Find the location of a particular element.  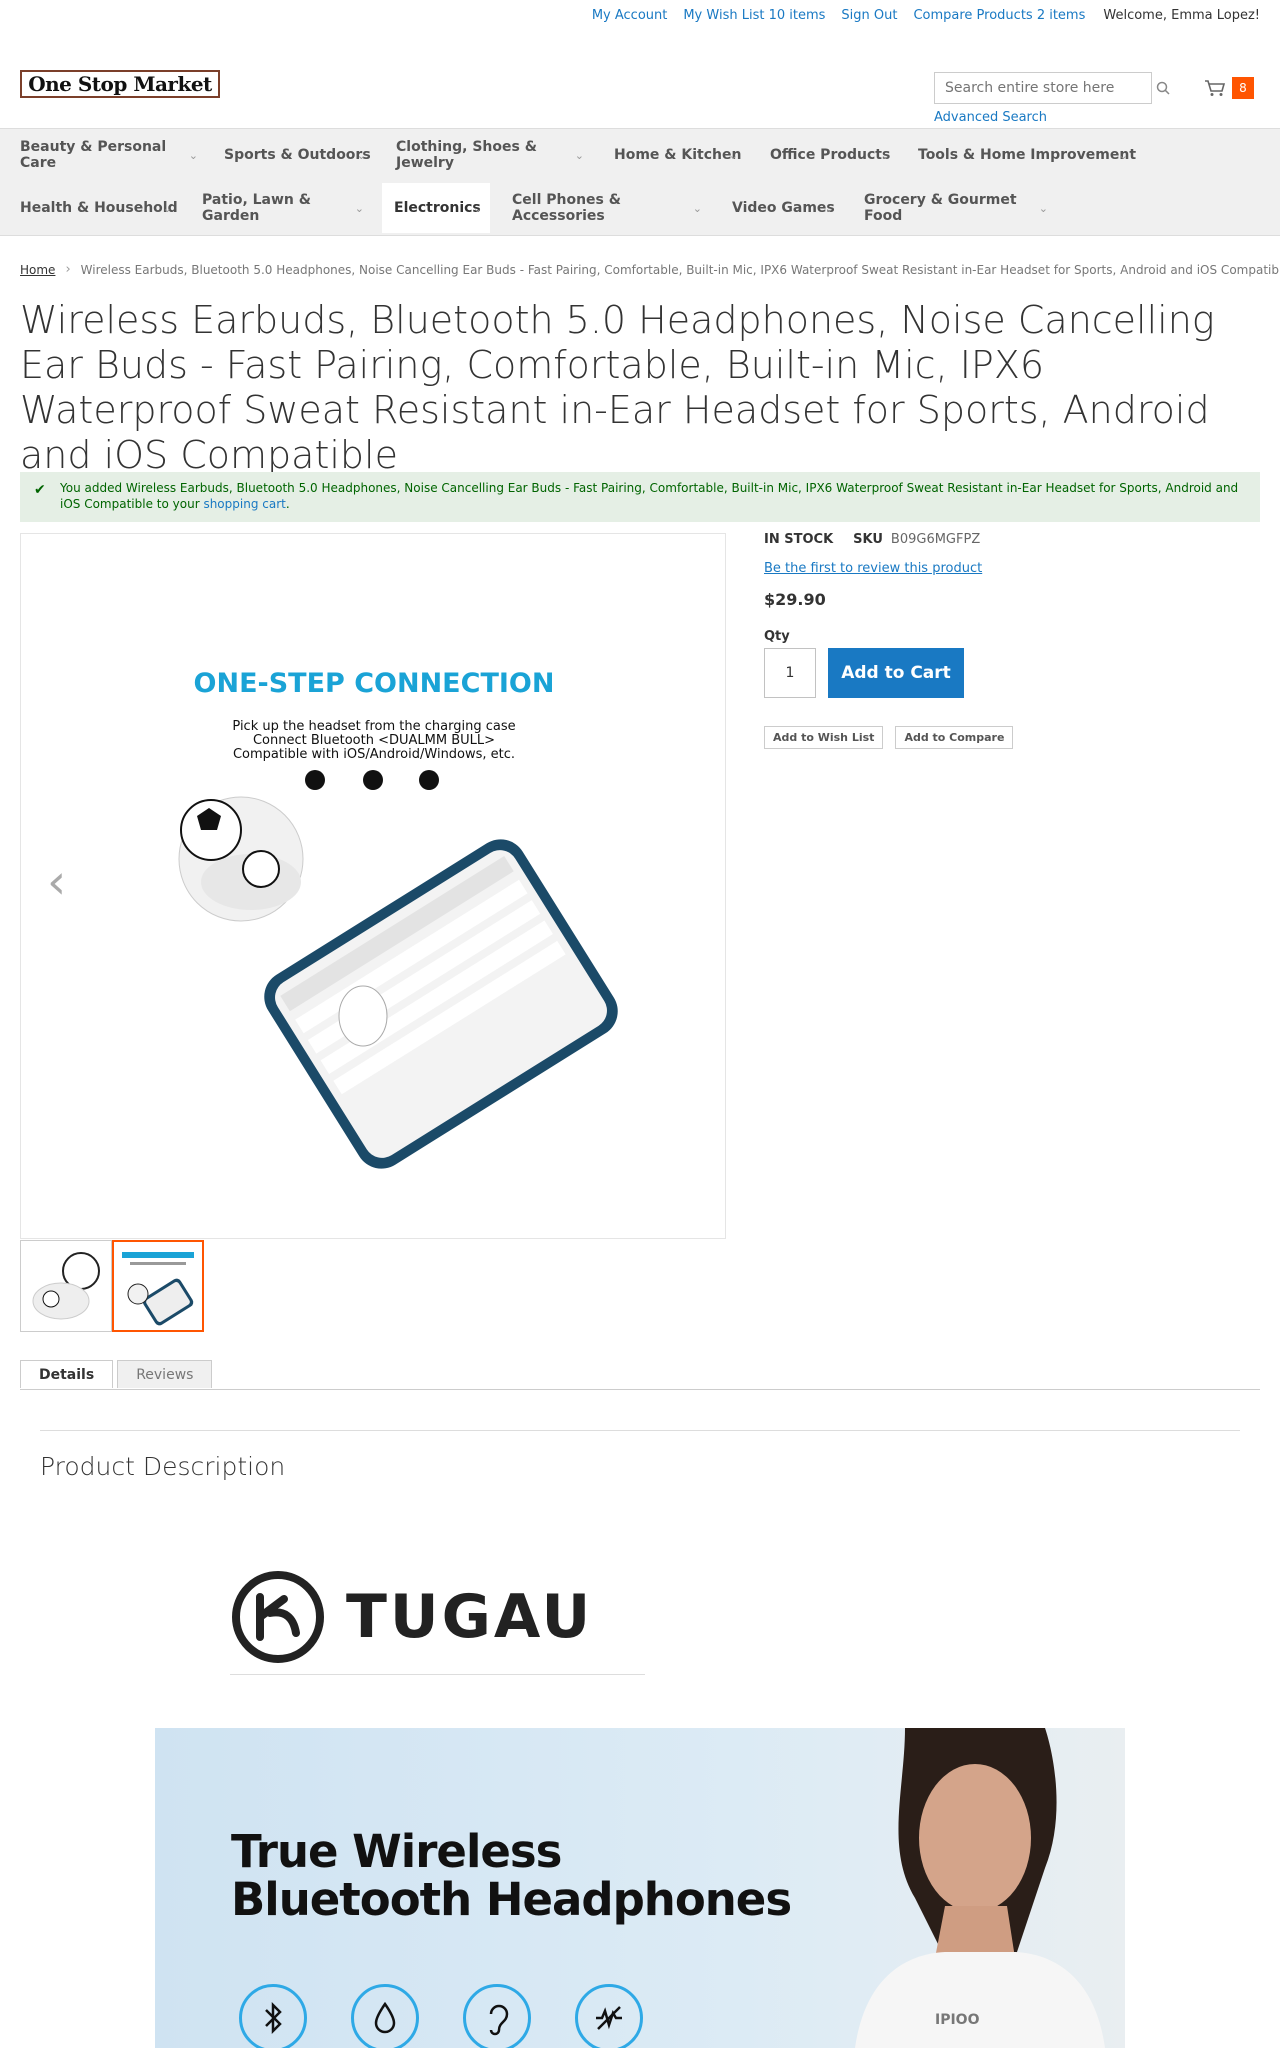

nav-label: Grocery & Gourmet Food is located at coordinates (940, 208).